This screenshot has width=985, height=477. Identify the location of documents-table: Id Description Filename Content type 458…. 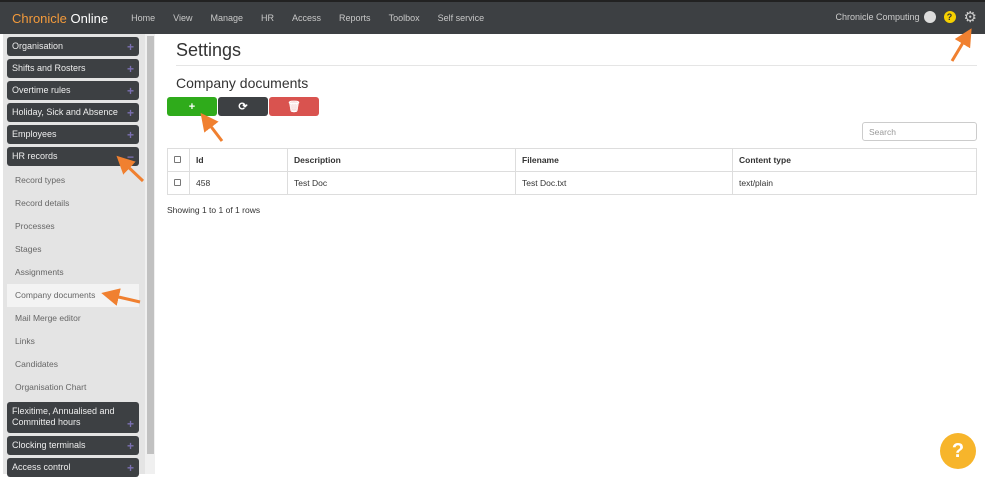
(572, 171).